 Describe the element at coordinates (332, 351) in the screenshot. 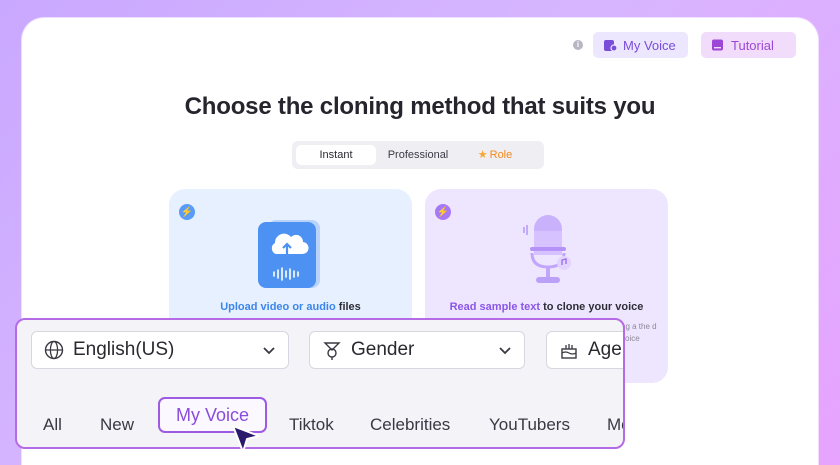

I see `gender-icon` at that location.